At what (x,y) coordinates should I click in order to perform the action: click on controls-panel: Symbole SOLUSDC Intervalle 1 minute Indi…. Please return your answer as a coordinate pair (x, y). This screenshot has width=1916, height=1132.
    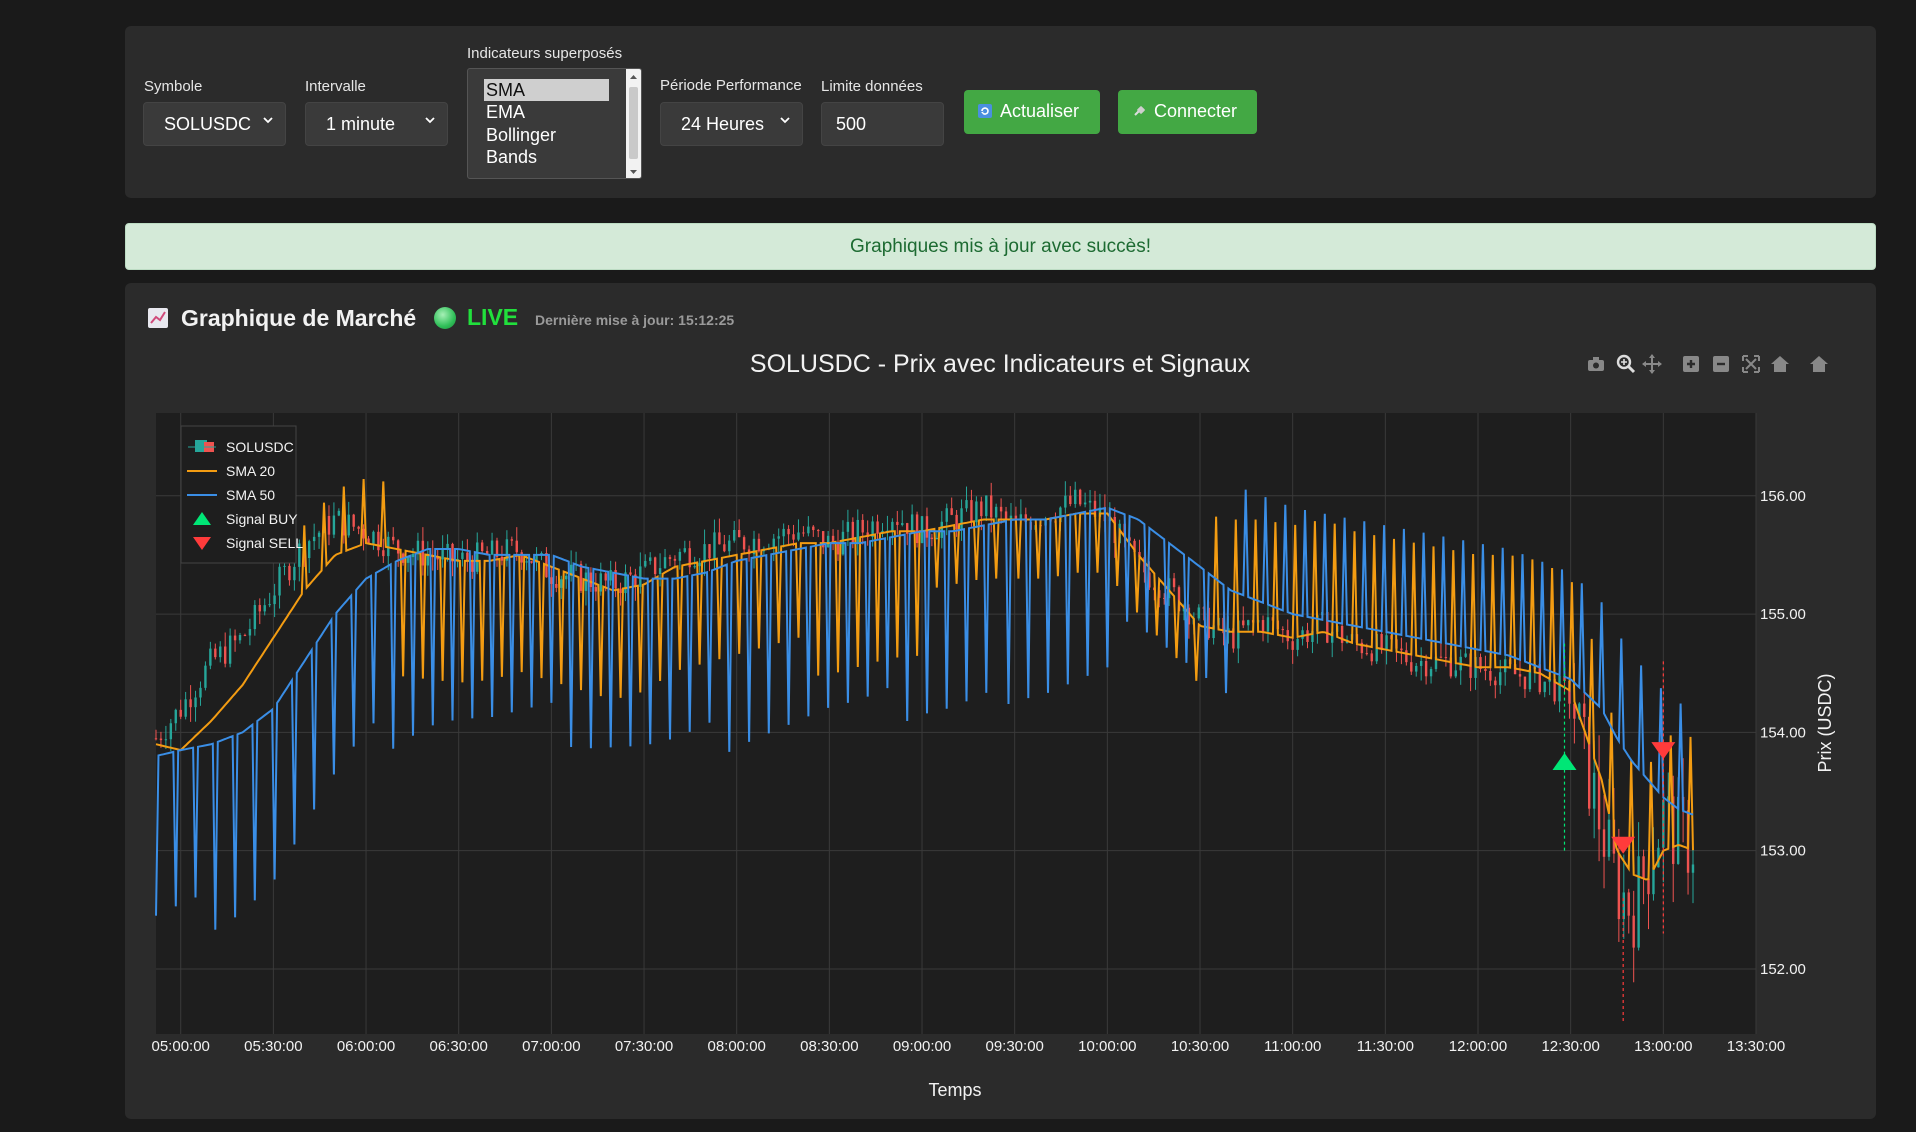
    Looking at the image, I should click on (1000, 112).